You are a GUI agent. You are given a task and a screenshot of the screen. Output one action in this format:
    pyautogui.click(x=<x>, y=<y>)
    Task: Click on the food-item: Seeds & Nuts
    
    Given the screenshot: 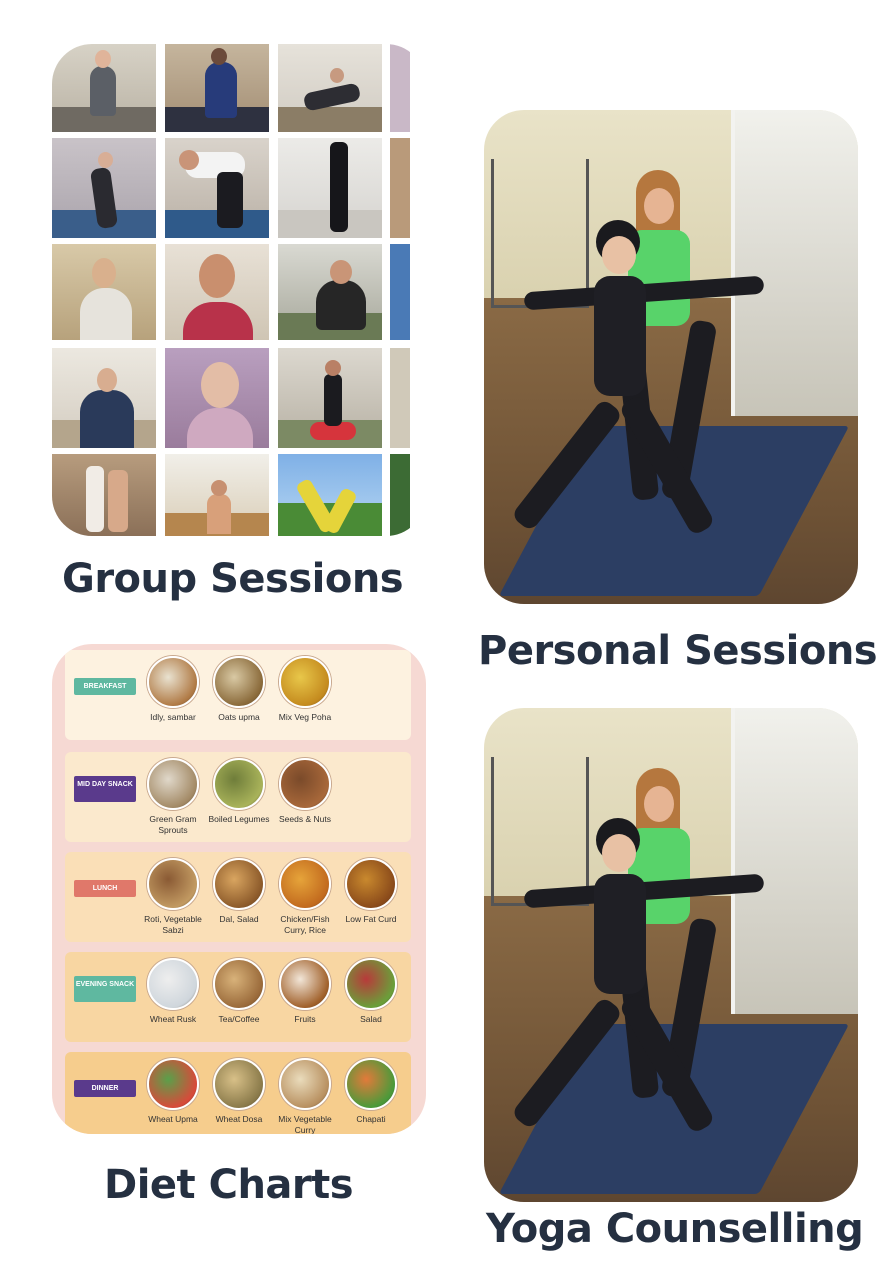 What is the action you would take?
    pyautogui.click(x=305, y=791)
    